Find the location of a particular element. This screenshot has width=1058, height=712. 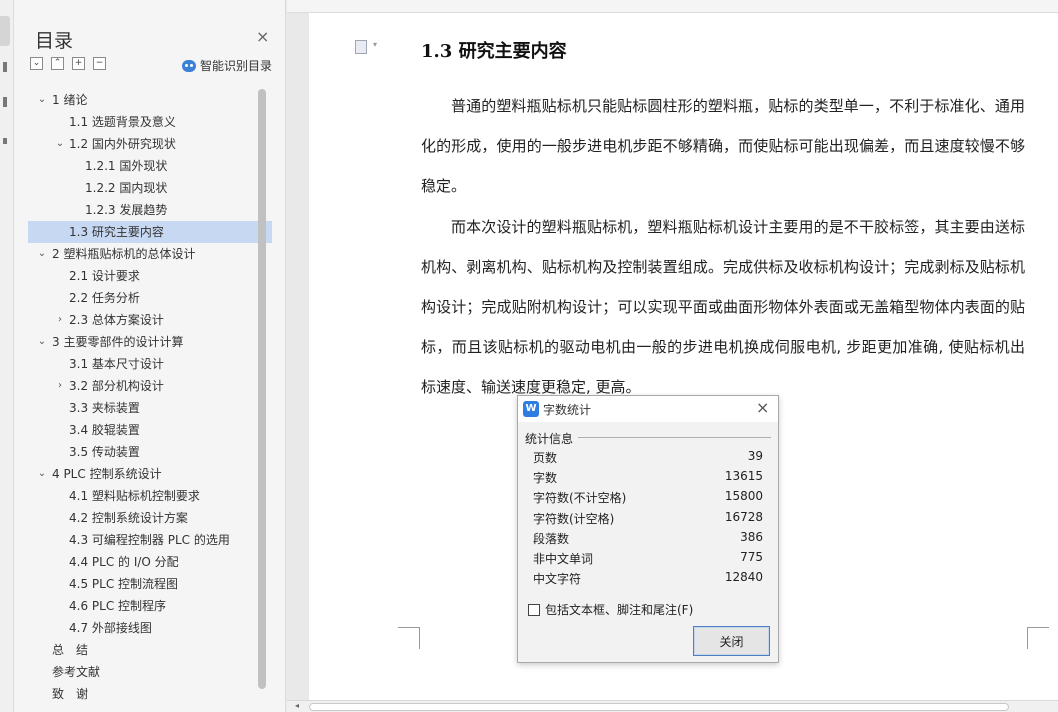

robot-icon is located at coordinates (189, 65).